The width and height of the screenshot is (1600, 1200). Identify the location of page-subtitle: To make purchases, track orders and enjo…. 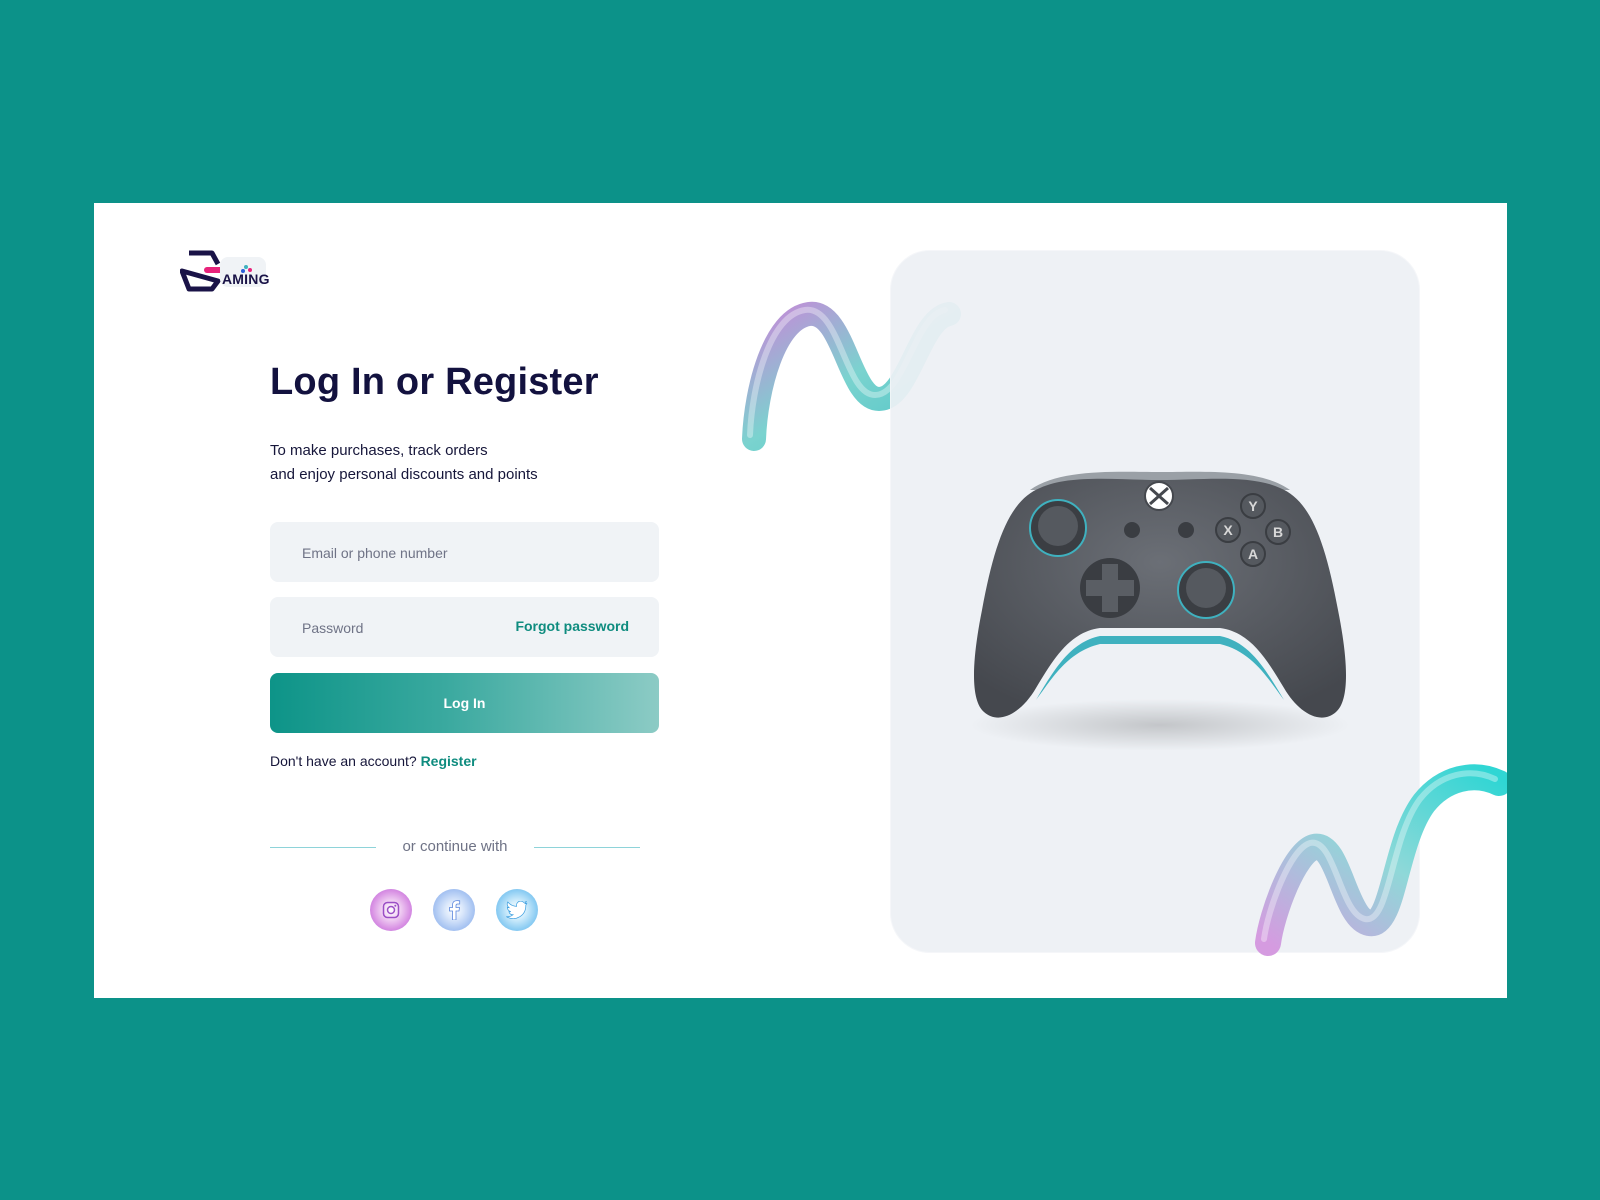
(460, 463).